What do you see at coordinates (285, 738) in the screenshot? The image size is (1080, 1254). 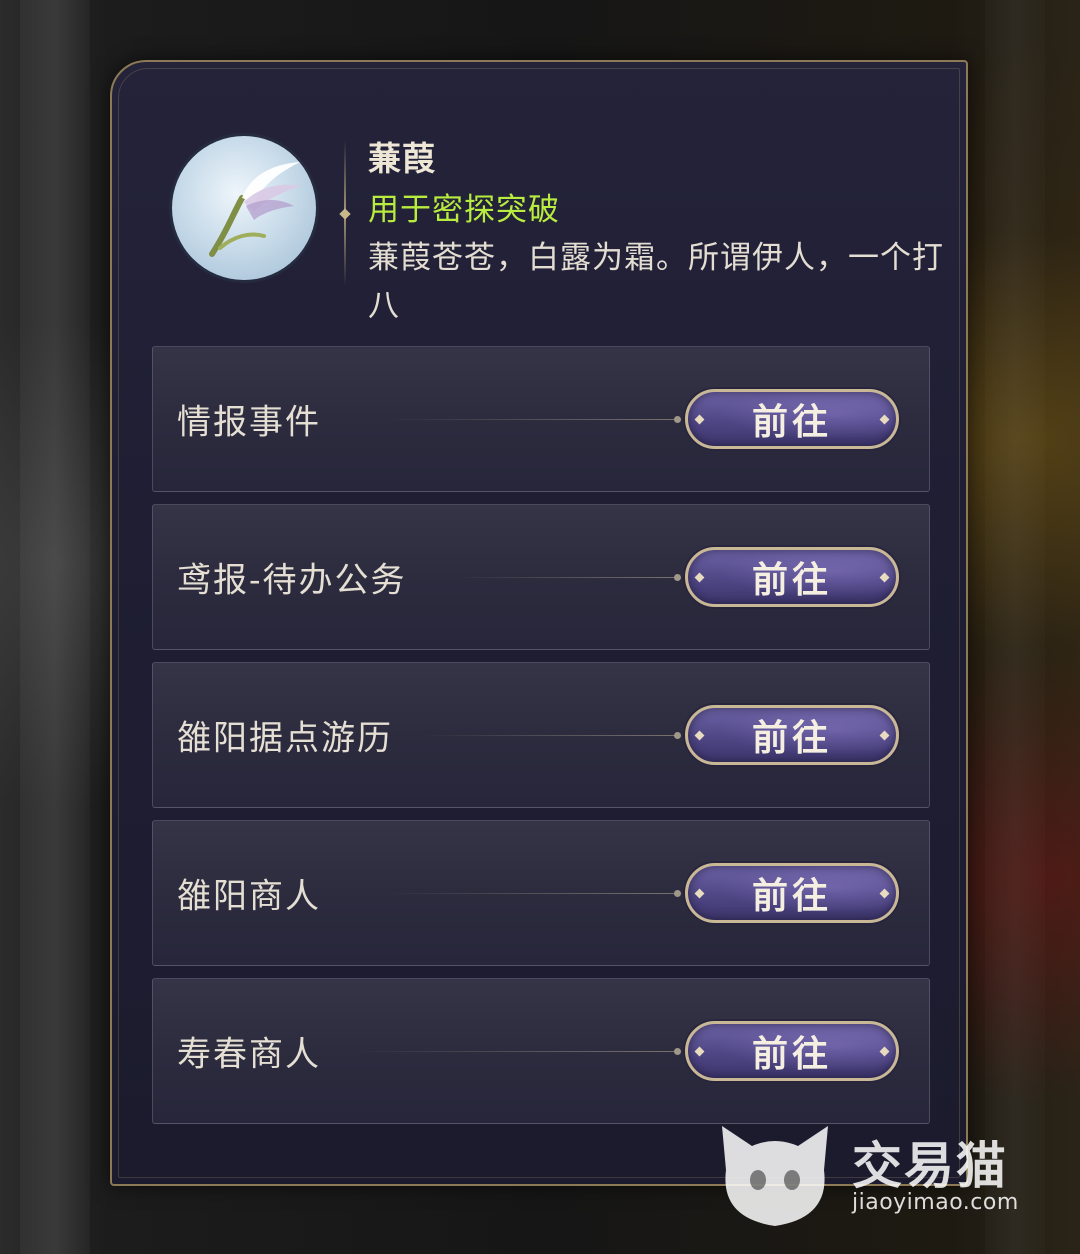 I see `source-label: 雒阳据点游历` at bounding box center [285, 738].